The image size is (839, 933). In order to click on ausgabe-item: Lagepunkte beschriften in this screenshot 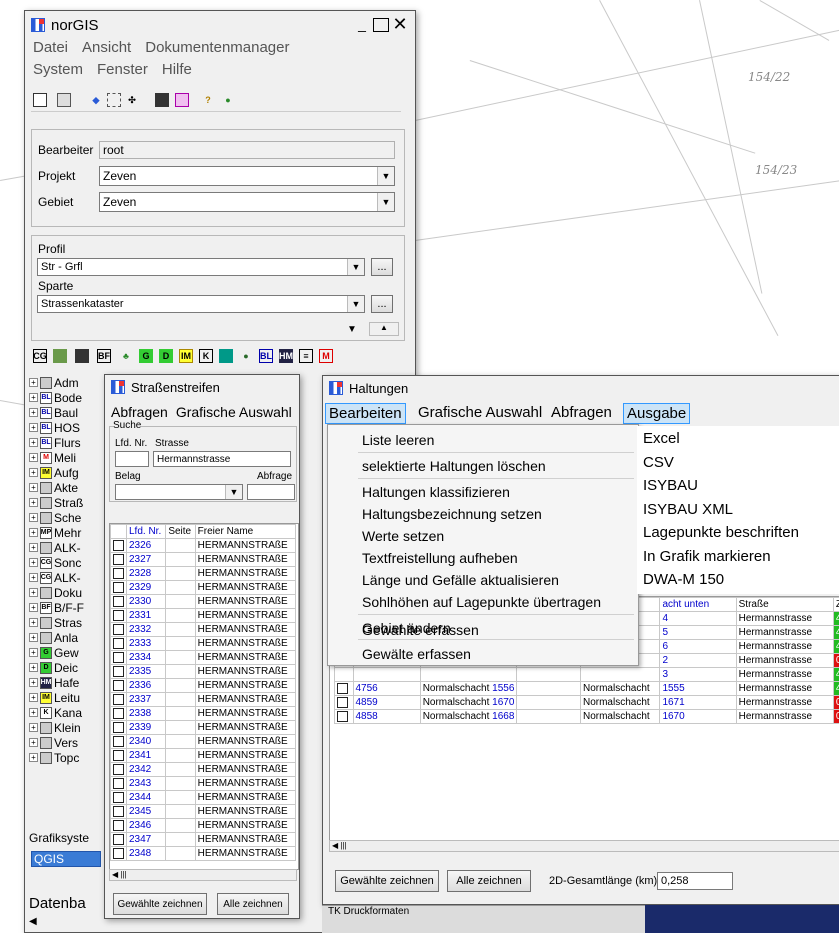, I will do `click(721, 532)`.